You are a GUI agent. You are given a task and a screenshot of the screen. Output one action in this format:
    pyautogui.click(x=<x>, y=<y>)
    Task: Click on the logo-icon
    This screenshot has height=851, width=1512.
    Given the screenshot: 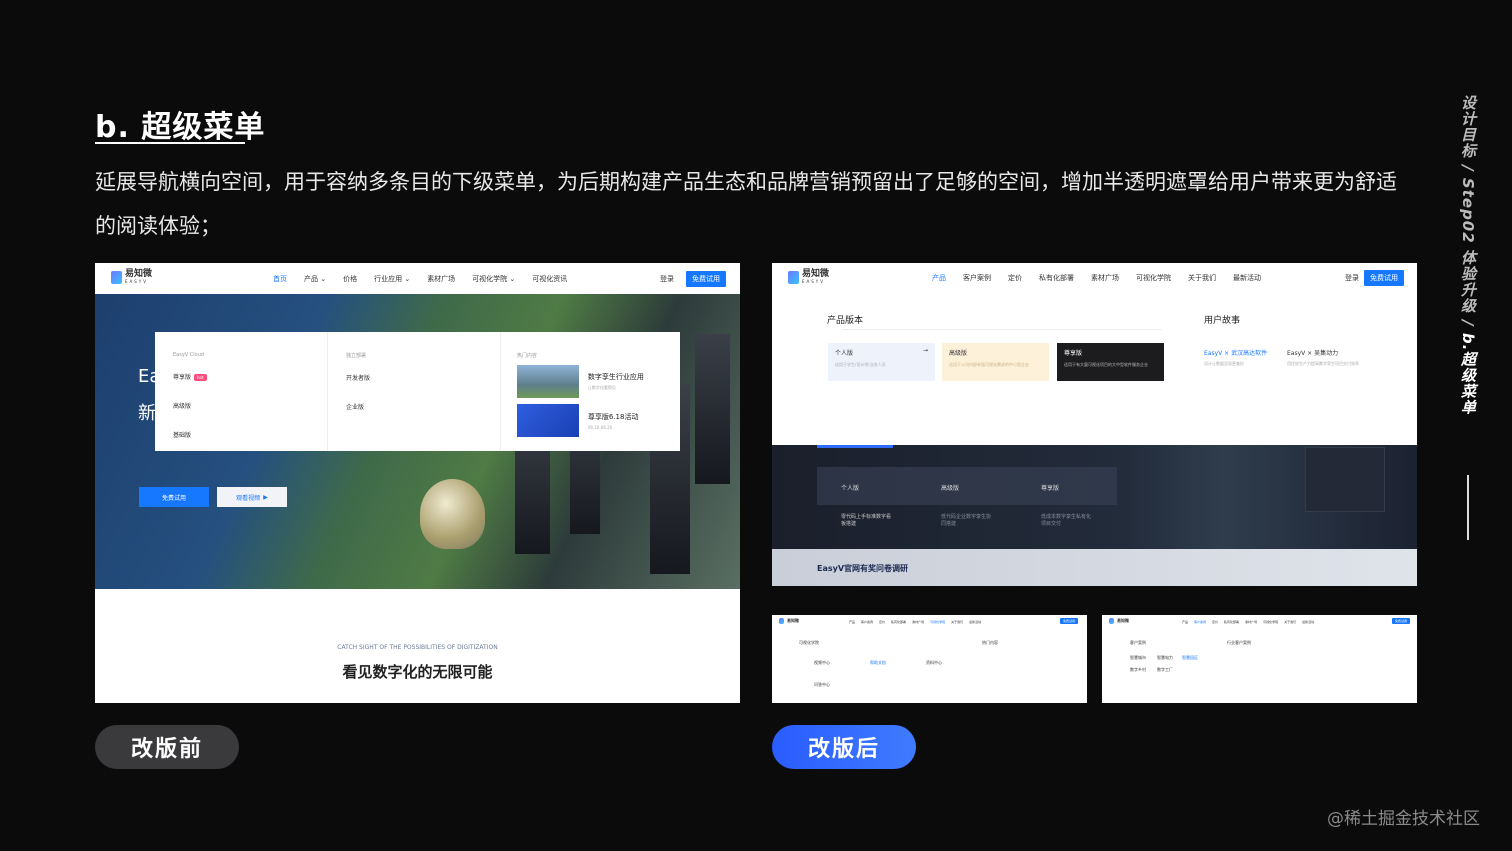 What is the action you would take?
    pyautogui.click(x=116, y=277)
    